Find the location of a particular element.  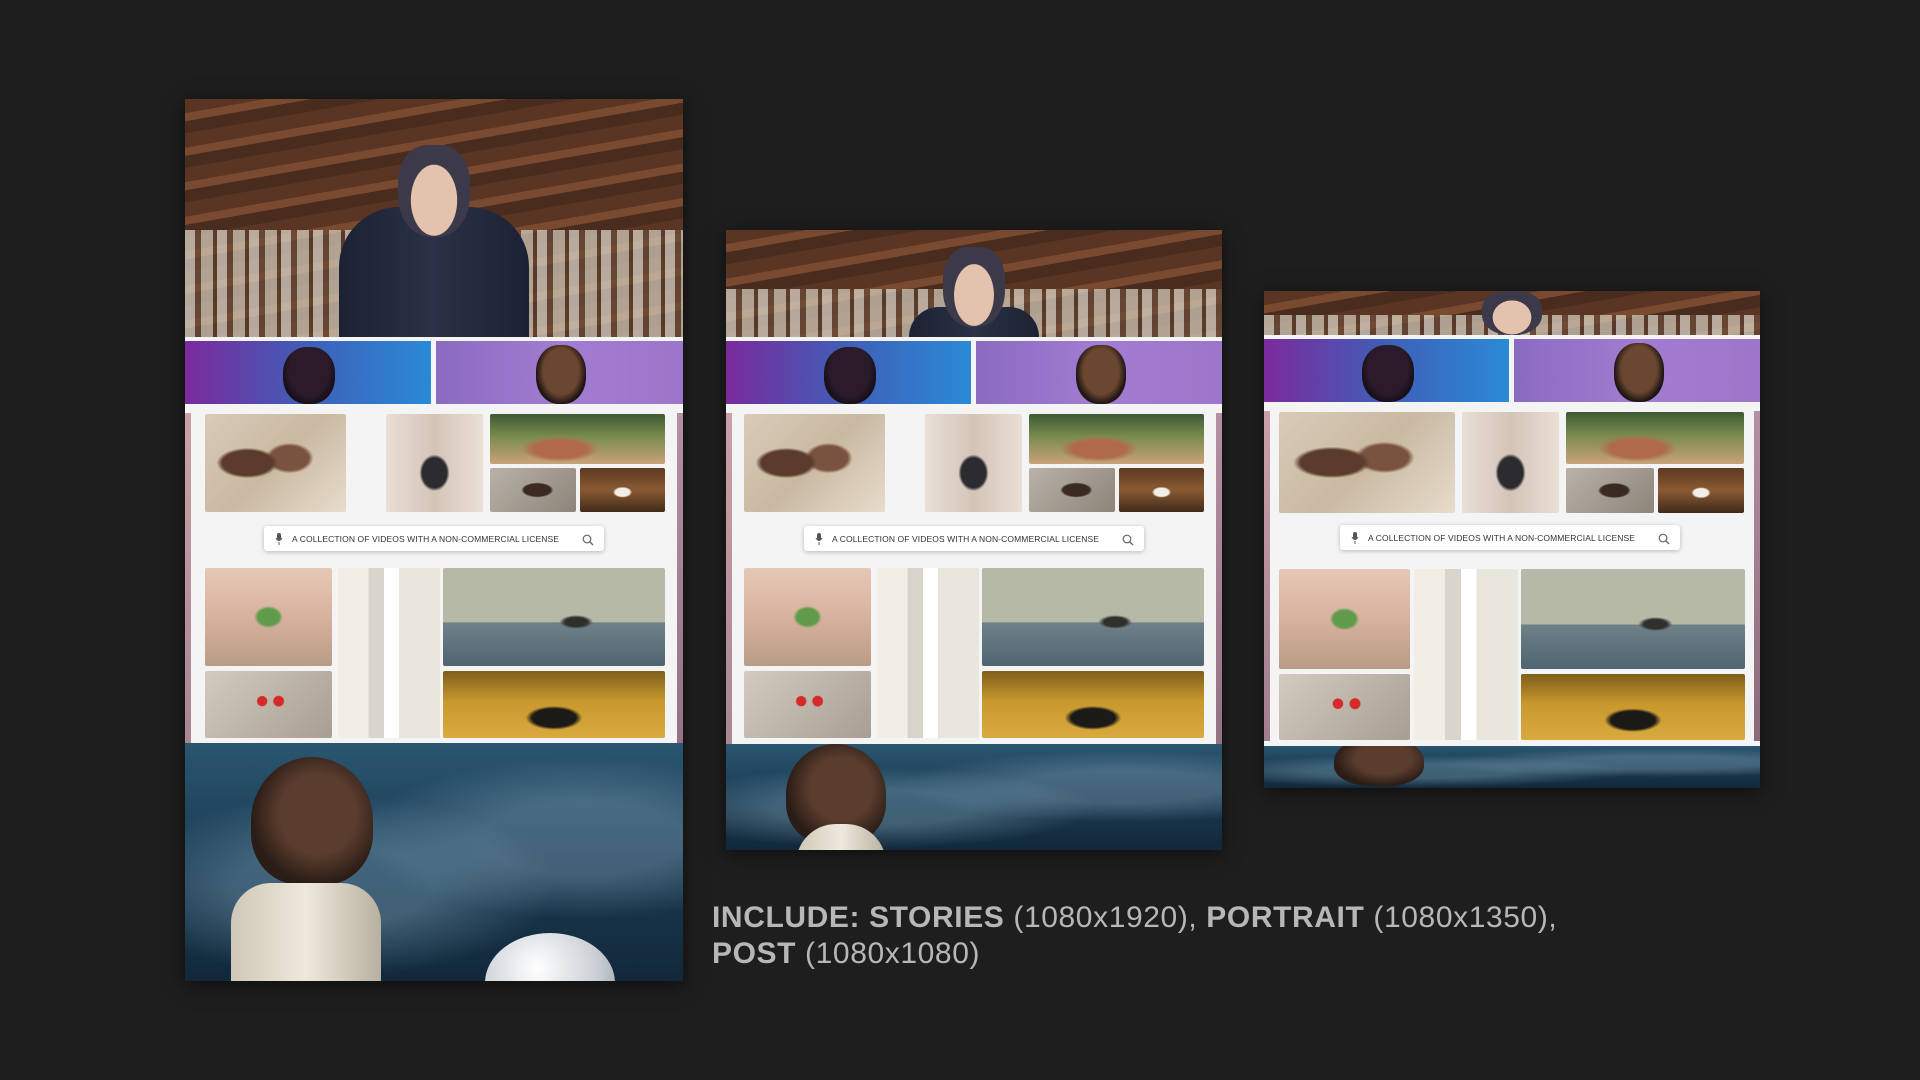

post-size: (1080x1080) is located at coordinates (893, 953).